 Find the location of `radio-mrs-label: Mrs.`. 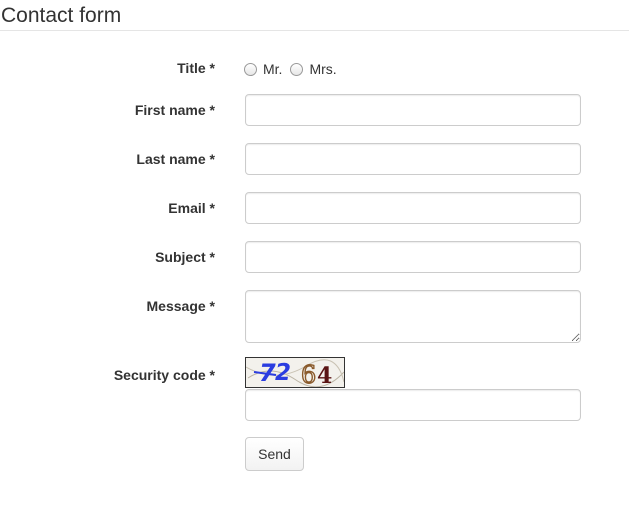

radio-mrs-label: Mrs. is located at coordinates (323, 69).